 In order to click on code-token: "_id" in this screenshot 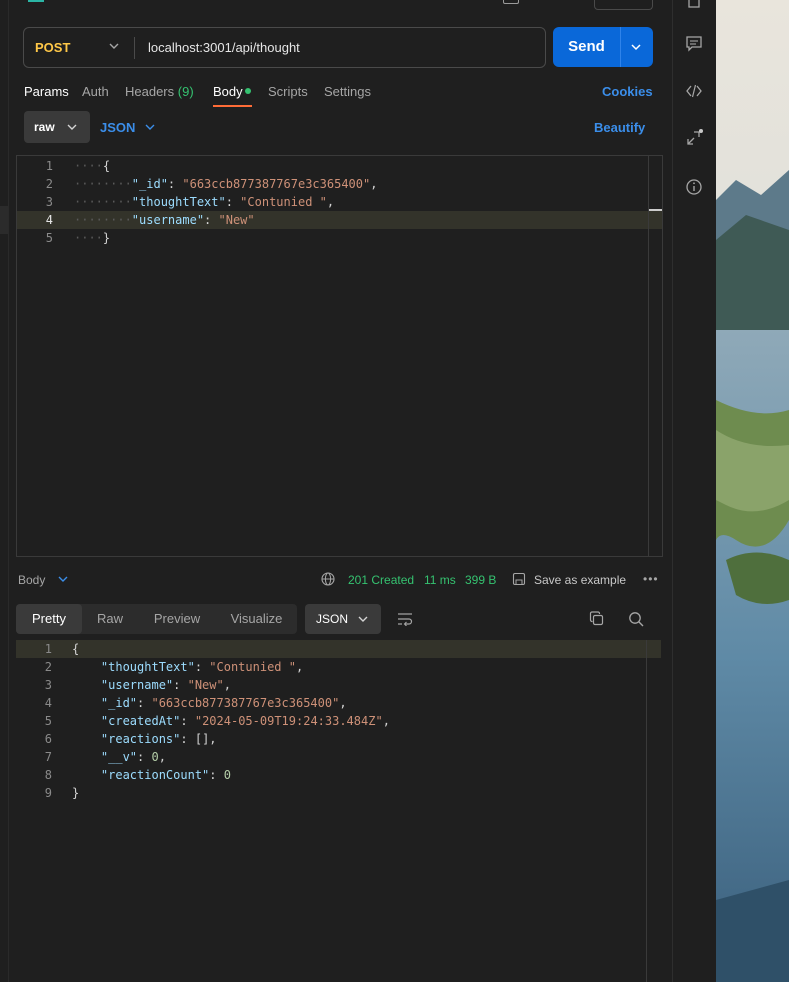, I will do `click(119, 703)`.